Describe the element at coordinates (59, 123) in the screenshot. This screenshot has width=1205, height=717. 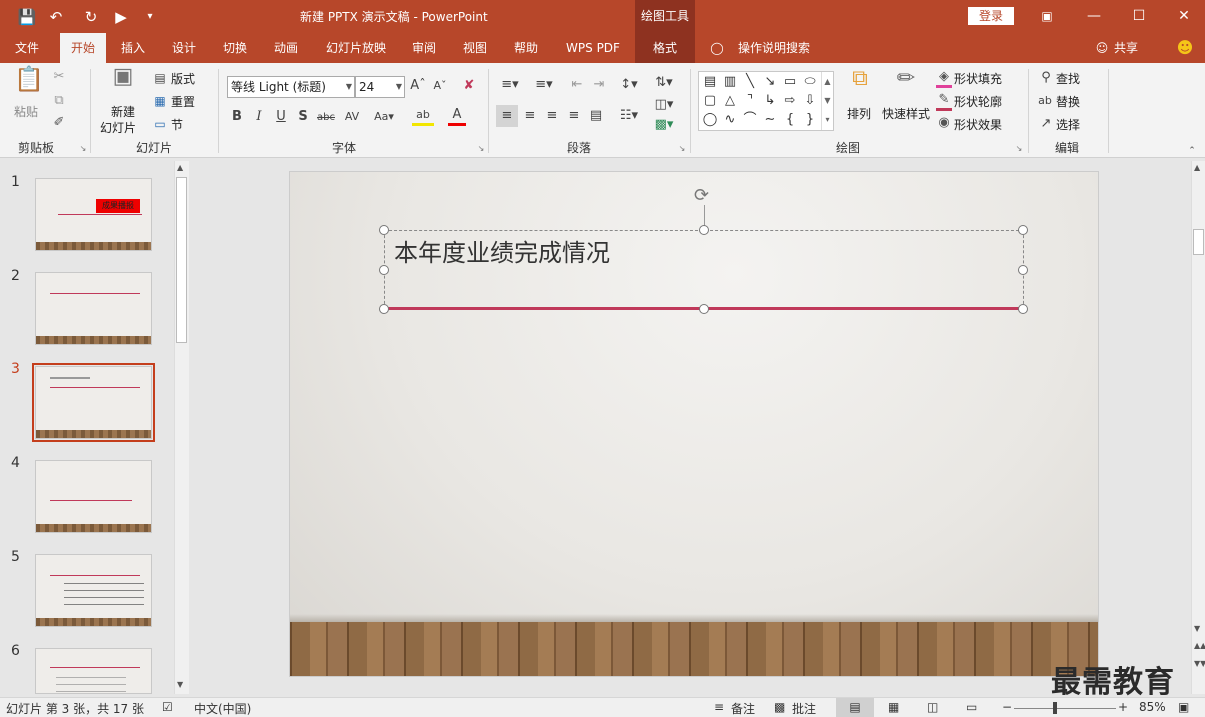
I see `format-painter-icon: ✐` at that location.